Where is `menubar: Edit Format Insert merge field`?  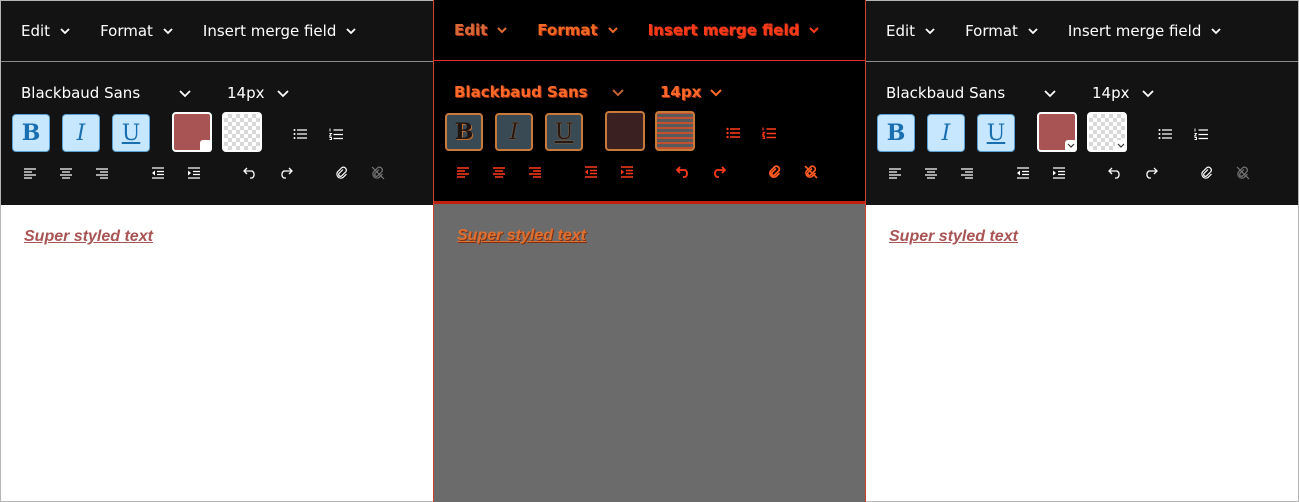
menubar: Edit Format Insert merge field is located at coordinates (1082, 31).